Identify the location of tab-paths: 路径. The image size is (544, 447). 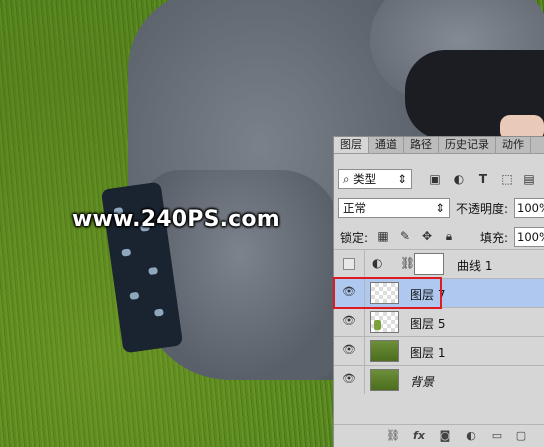
(421, 145).